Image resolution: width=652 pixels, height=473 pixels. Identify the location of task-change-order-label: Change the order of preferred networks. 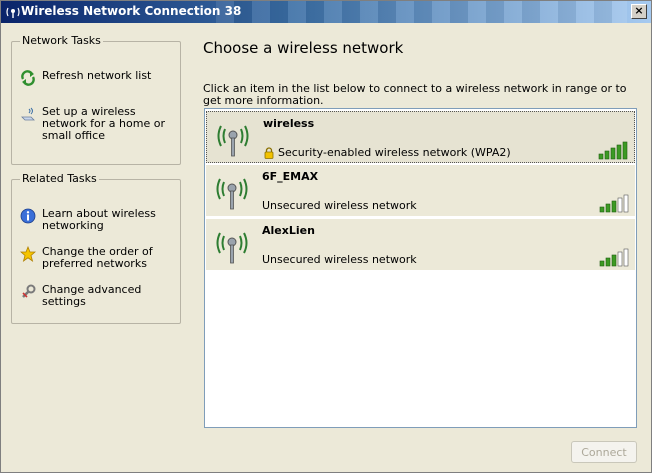
(97, 257).